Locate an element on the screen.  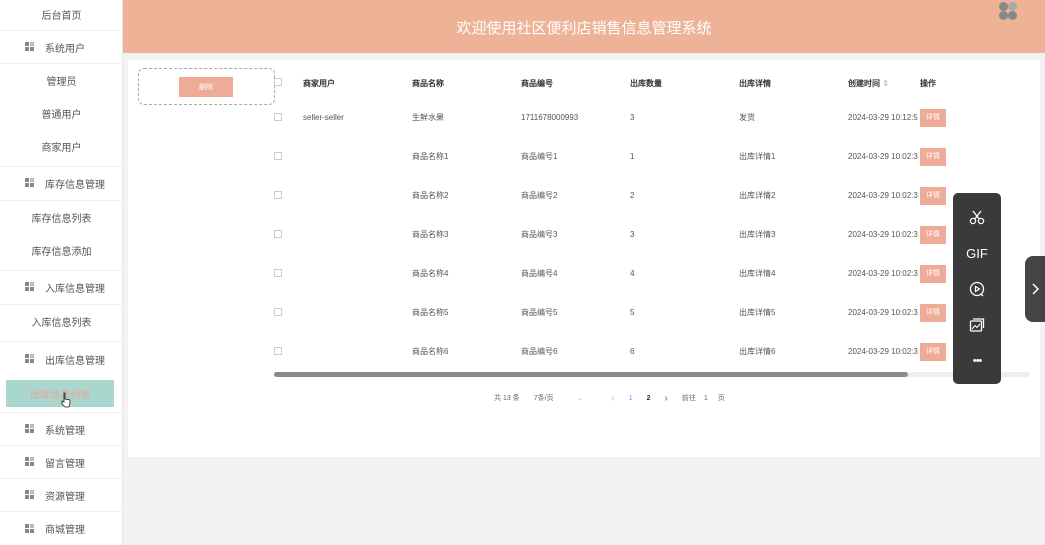
sidebar-item-label: 资源管理 is located at coordinates (65, 497).